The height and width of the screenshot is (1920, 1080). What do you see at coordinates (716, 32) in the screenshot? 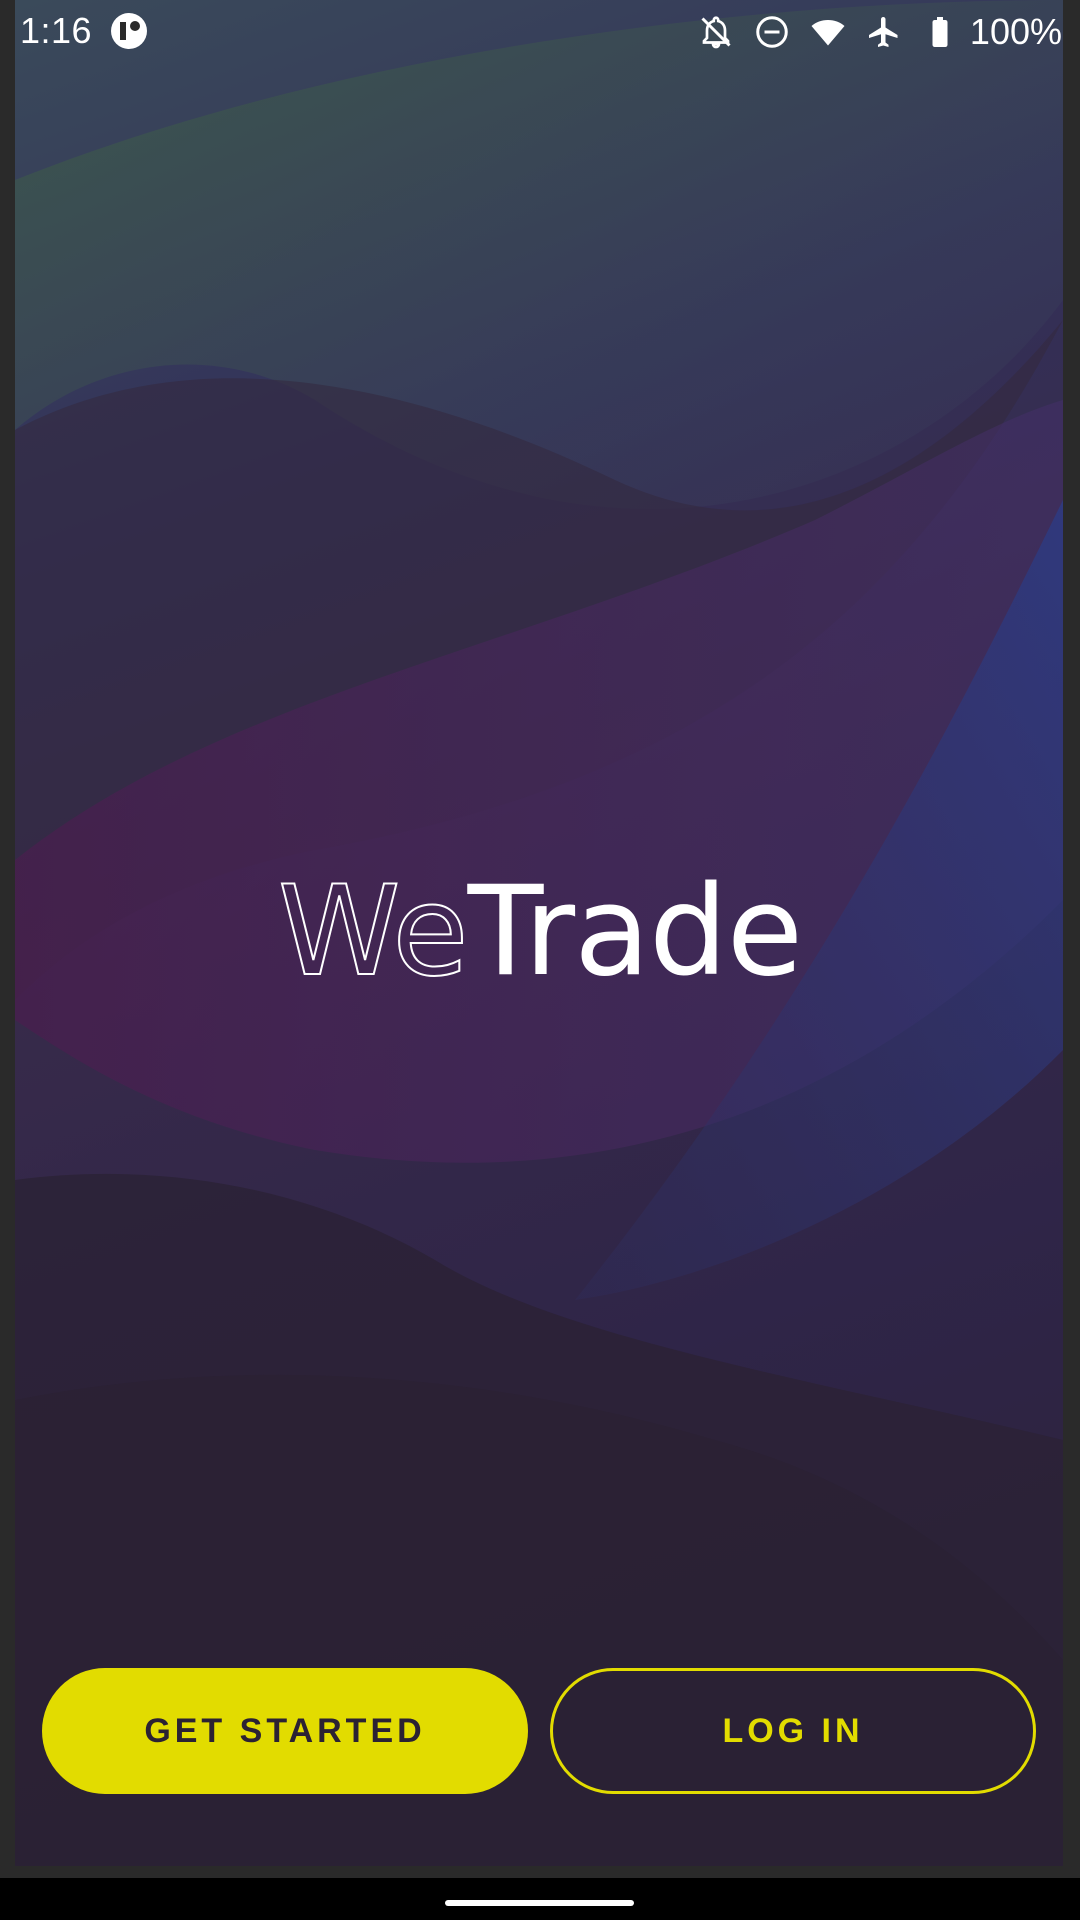
I see `notifications-off-icon` at bounding box center [716, 32].